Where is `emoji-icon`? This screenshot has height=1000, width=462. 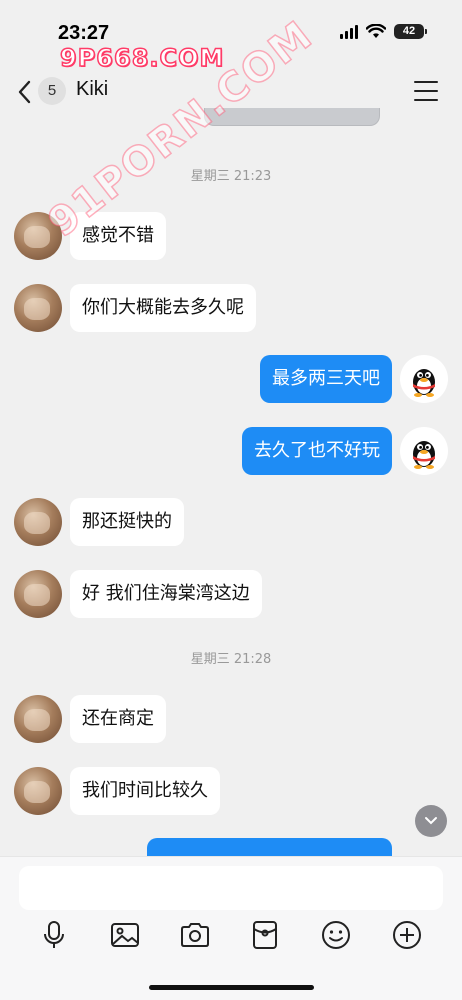 emoji-icon is located at coordinates (336, 935).